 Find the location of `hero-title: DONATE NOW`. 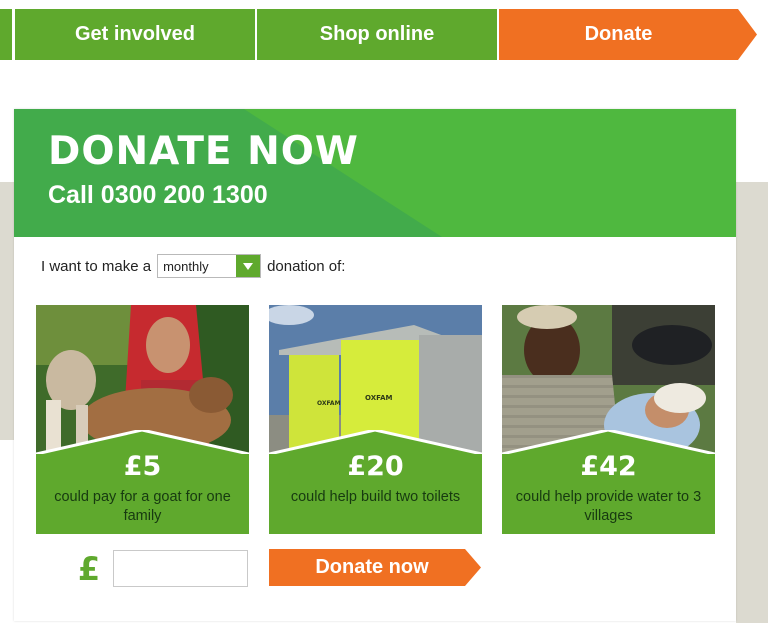

hero-title: DONATE NOW is located at coordinates (203, 151).